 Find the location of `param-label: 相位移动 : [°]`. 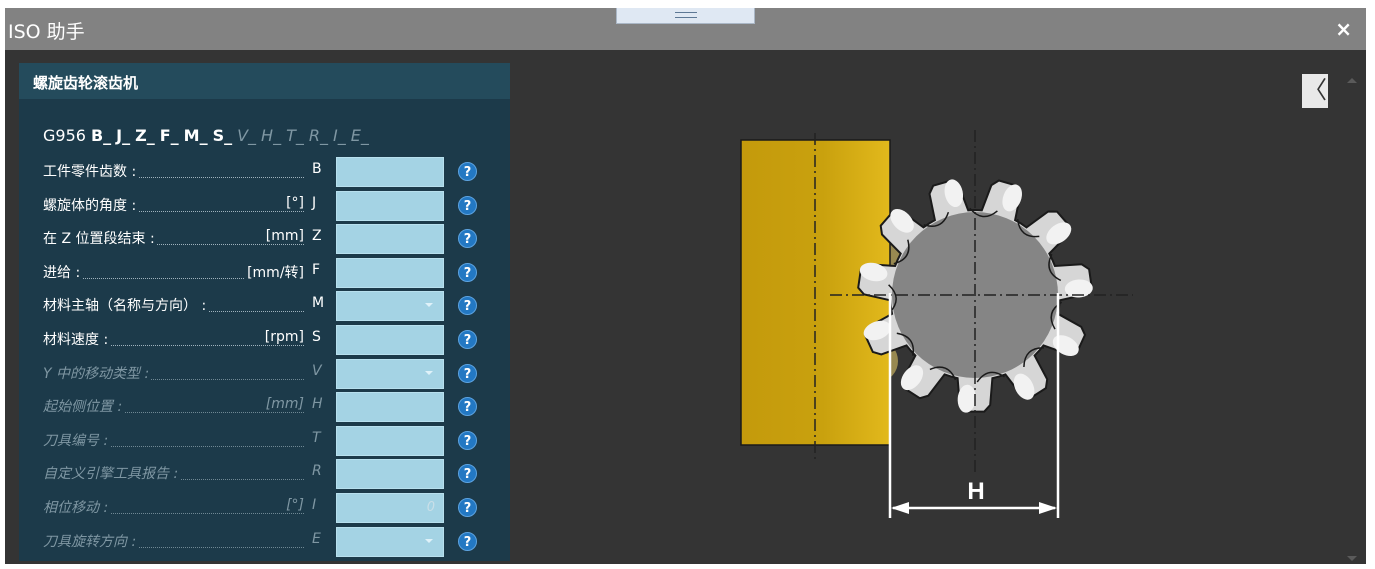

param-label: 相位移动 : [°] is located at coordinates (173, 508).